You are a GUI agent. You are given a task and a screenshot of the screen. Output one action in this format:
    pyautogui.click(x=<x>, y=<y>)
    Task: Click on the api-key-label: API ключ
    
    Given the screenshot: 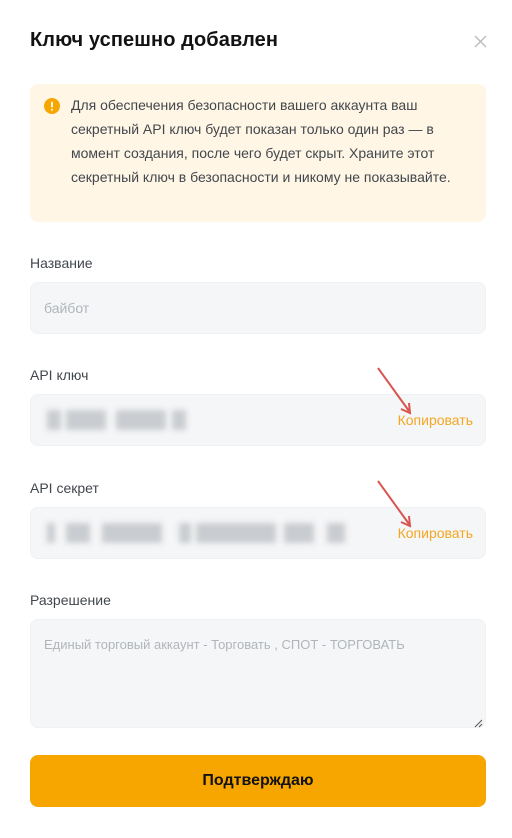 What is the action you would take?
    pyautogui.click(x=59, y=375)
    